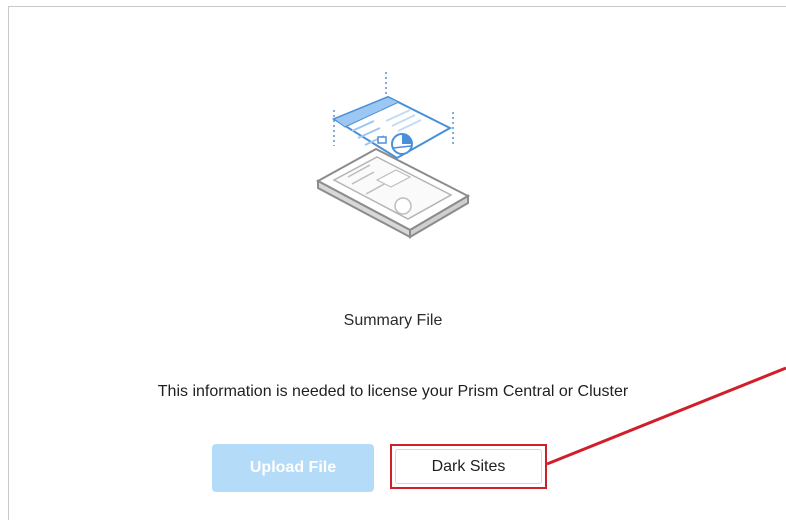  I want to click on summary-file-illustration-icon, so click(393, 155).